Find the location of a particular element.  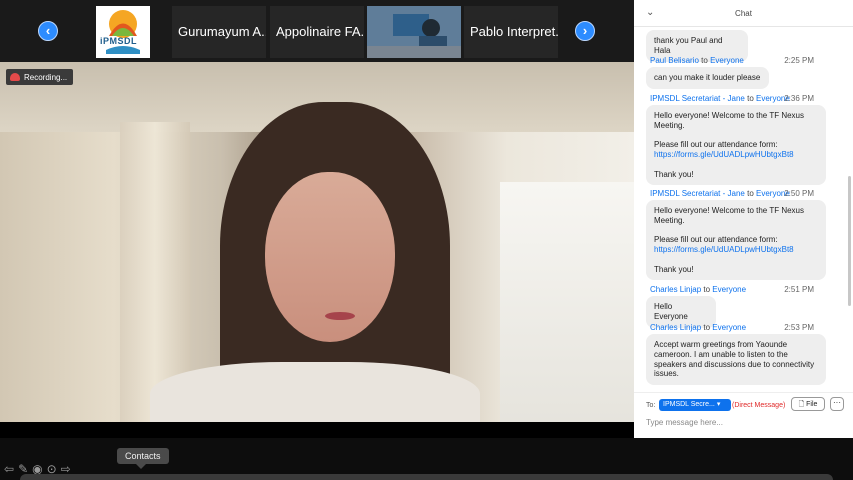

back-arrow-icon: ⇦ is located at coordinates (9, 469).